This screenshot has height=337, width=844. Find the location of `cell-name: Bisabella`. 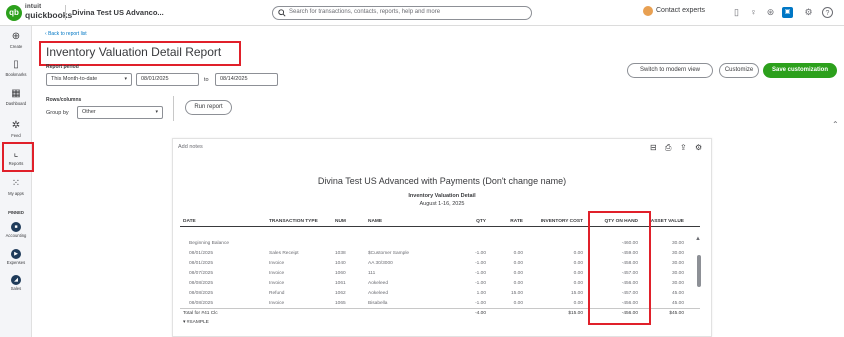

cell-name: Bisabella is located at coordinates (378, 303).